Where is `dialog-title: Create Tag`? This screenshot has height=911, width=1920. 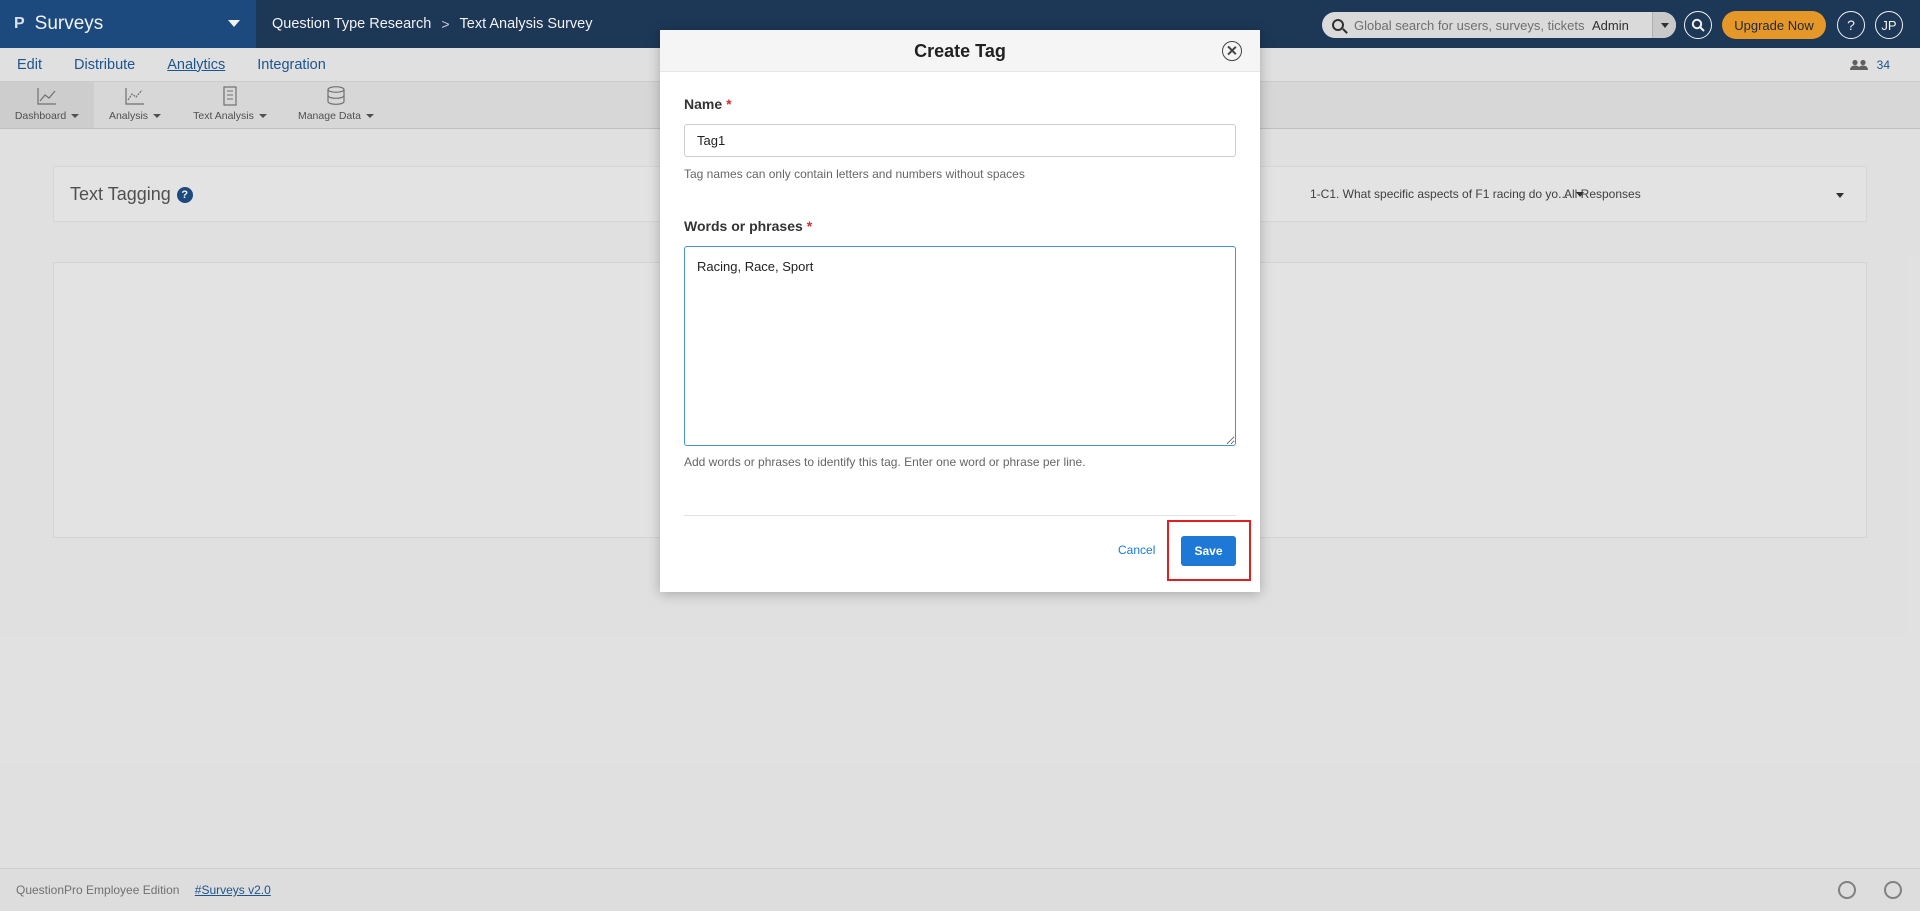 dialog-title: Create Tag is located at coordinates (960, 51).